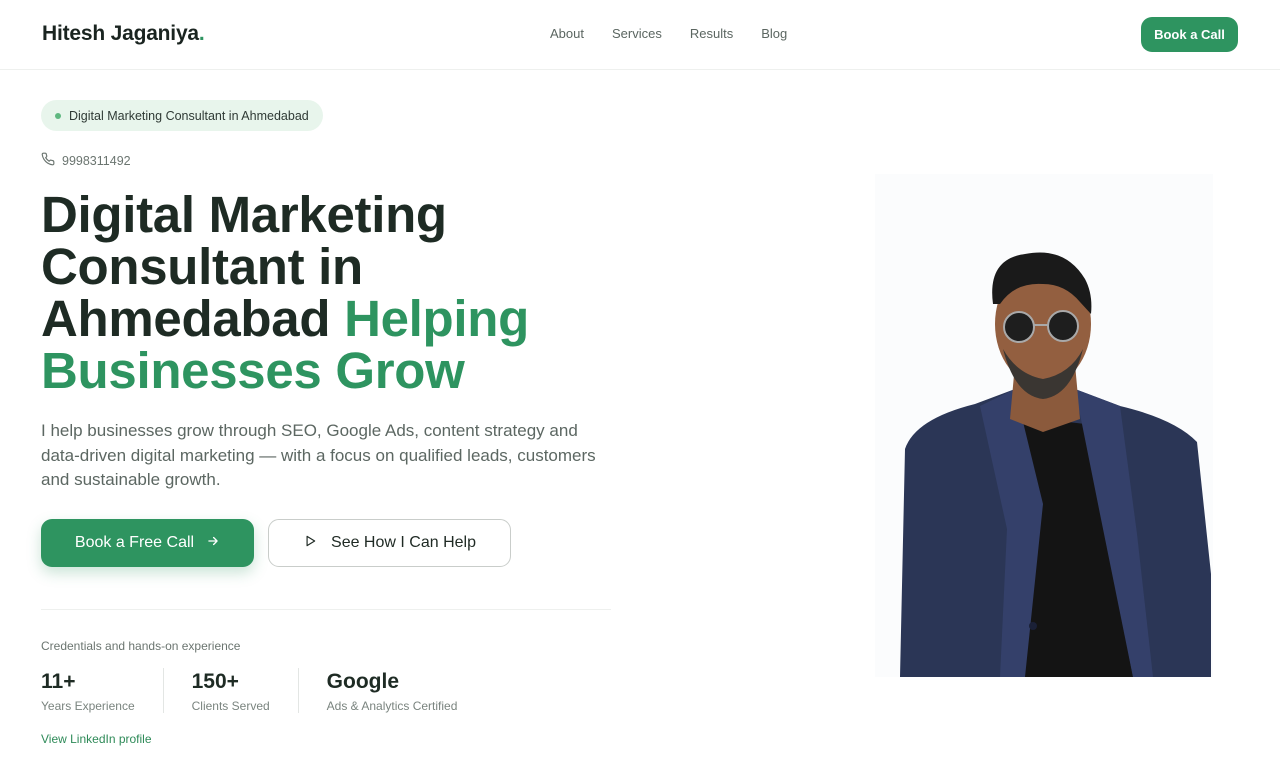  I want to click on stat-clients: 150+ Clients Served, so click(245, 690).